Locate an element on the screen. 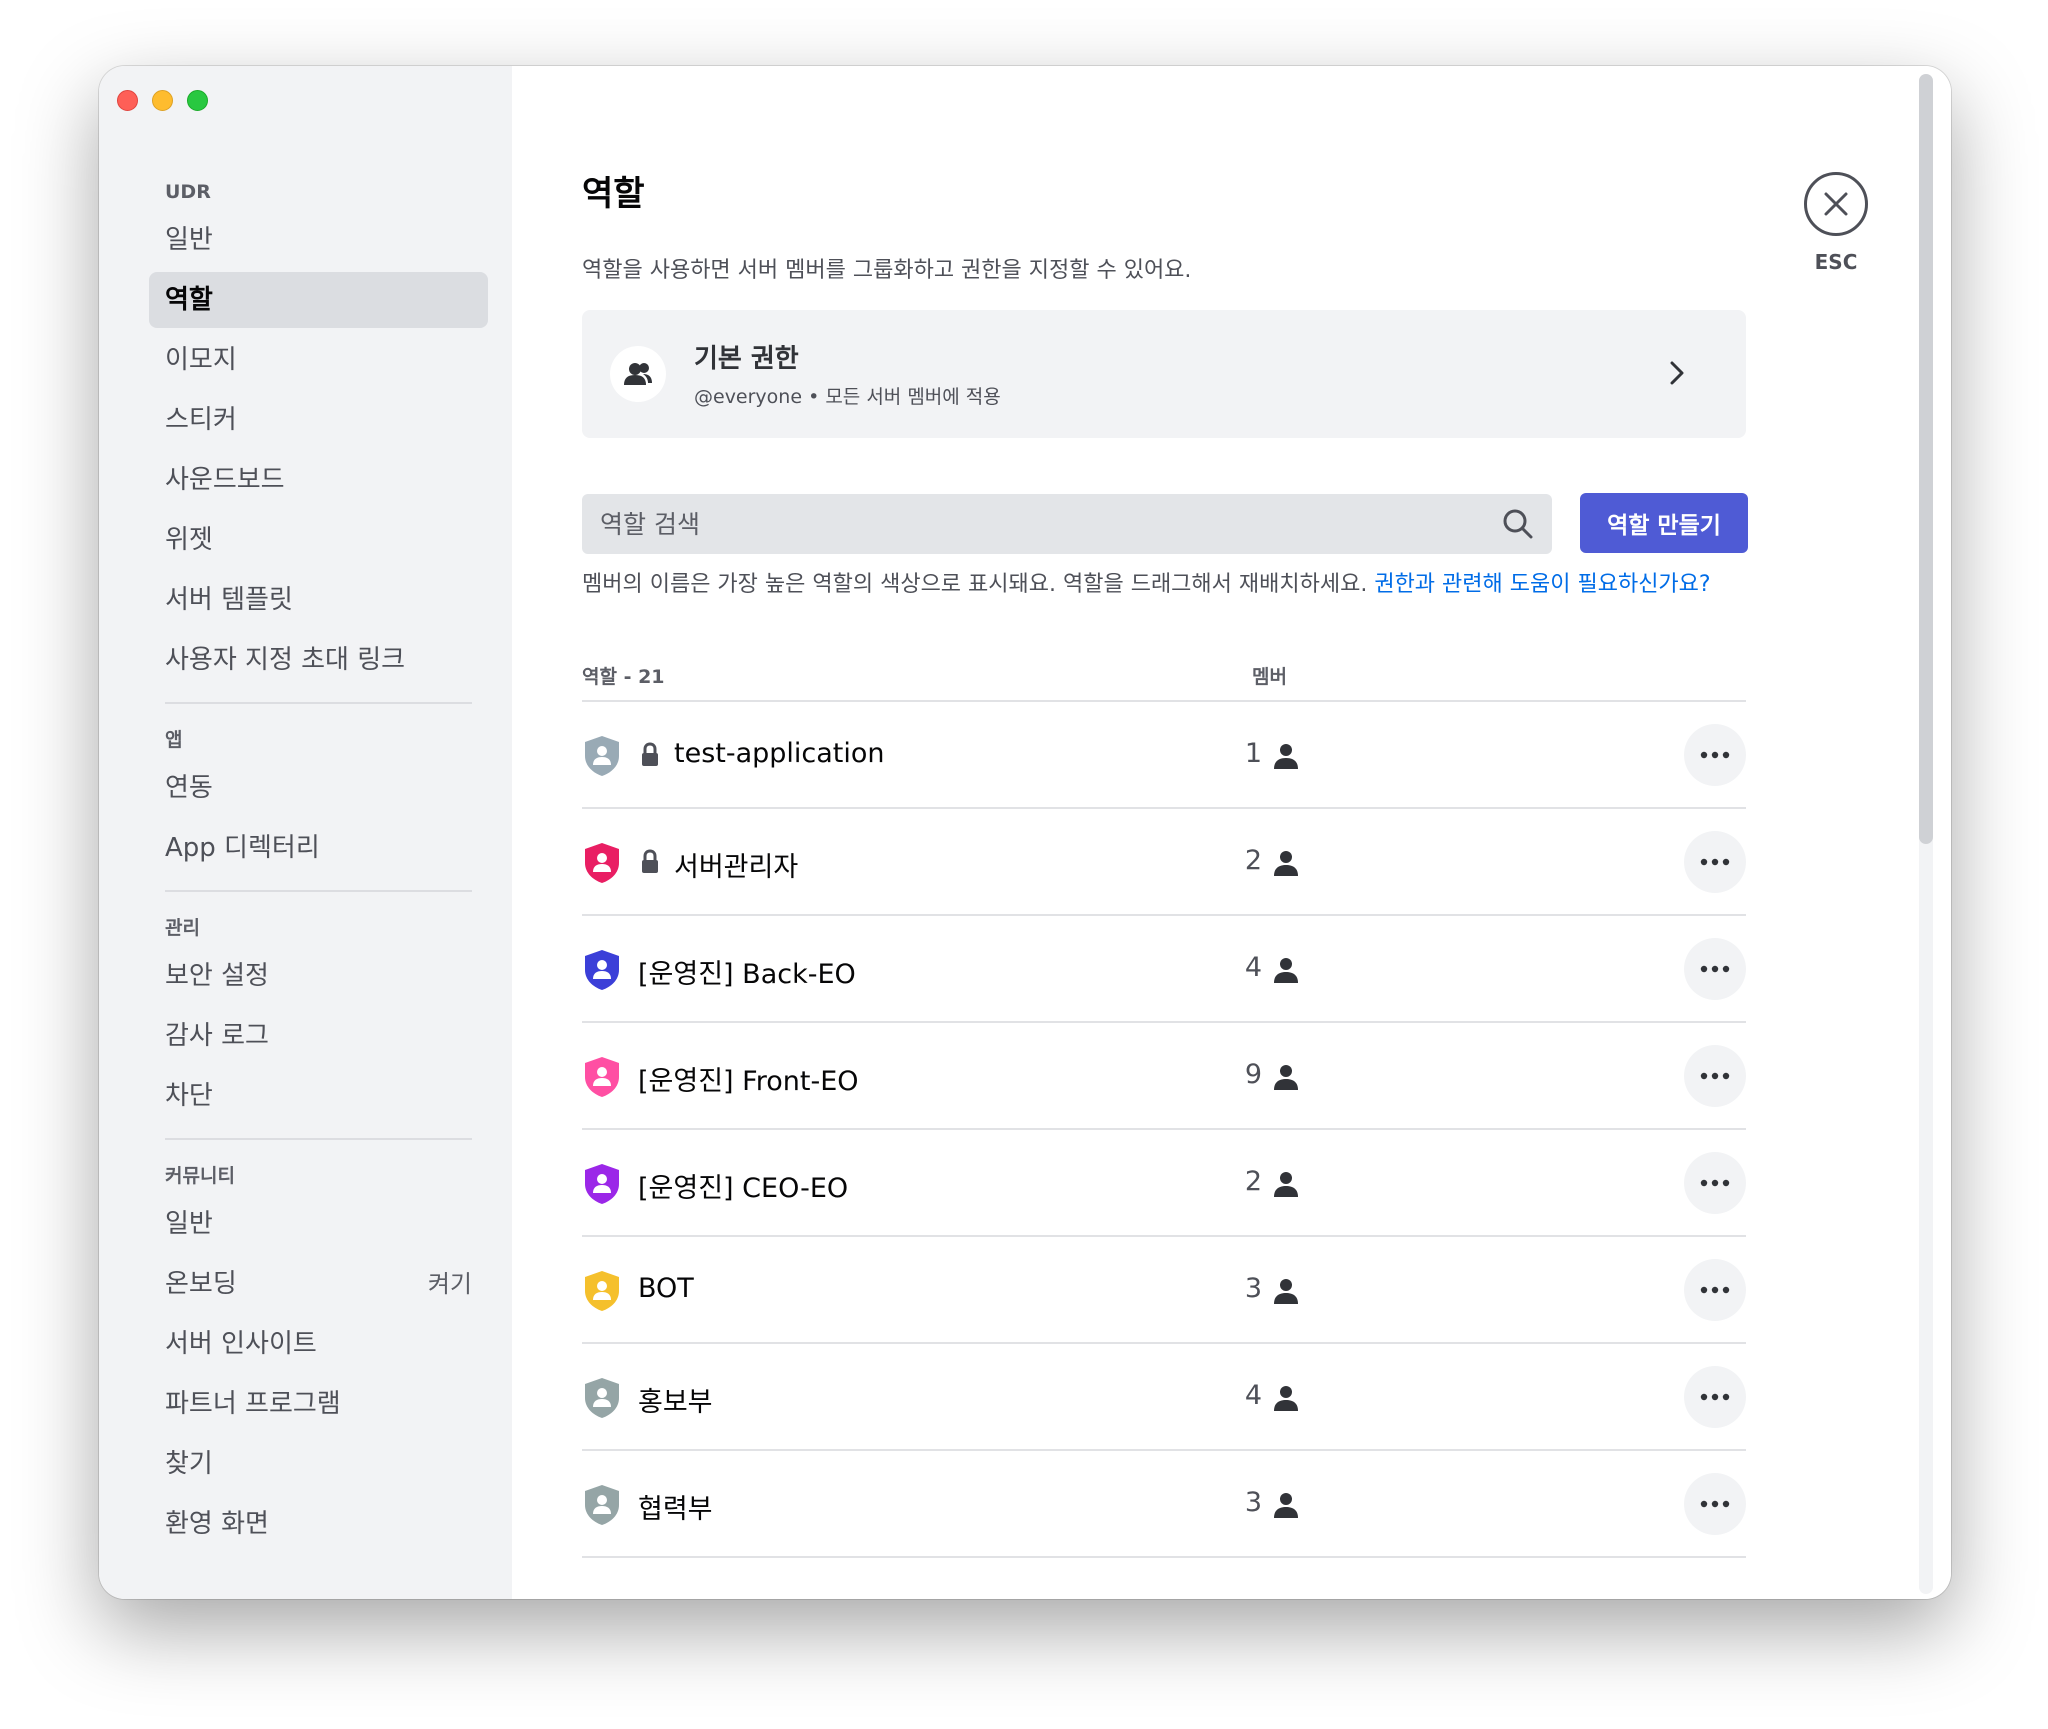 This screenshot has width=2048, height=1729. role-search is located at coordinates (1067, 524).